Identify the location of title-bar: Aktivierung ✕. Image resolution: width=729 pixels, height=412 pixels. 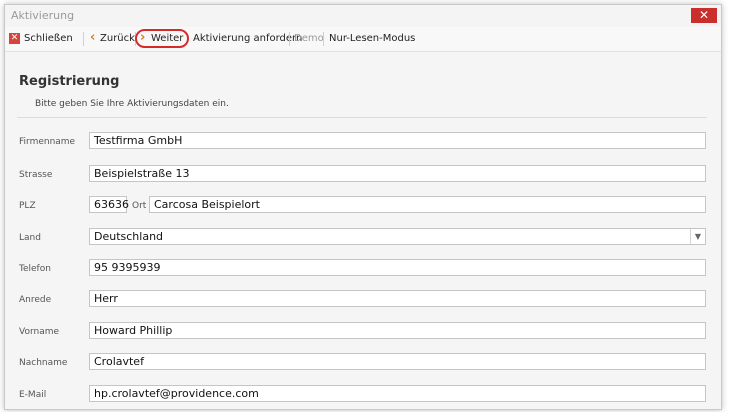
(363, 16).